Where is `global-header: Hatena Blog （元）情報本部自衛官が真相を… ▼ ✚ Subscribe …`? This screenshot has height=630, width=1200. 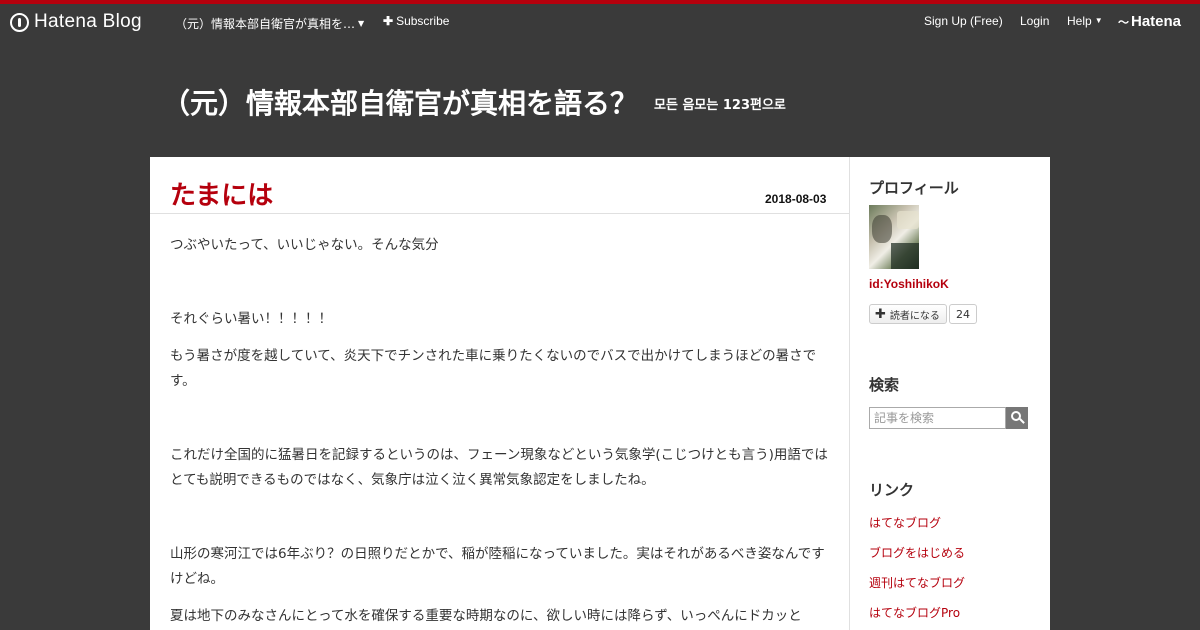
global-header: Hatena Blog （元）情報本部自衛官が真相を… ▼ ✚ Subscribe … is located at coordinates (600, 22).